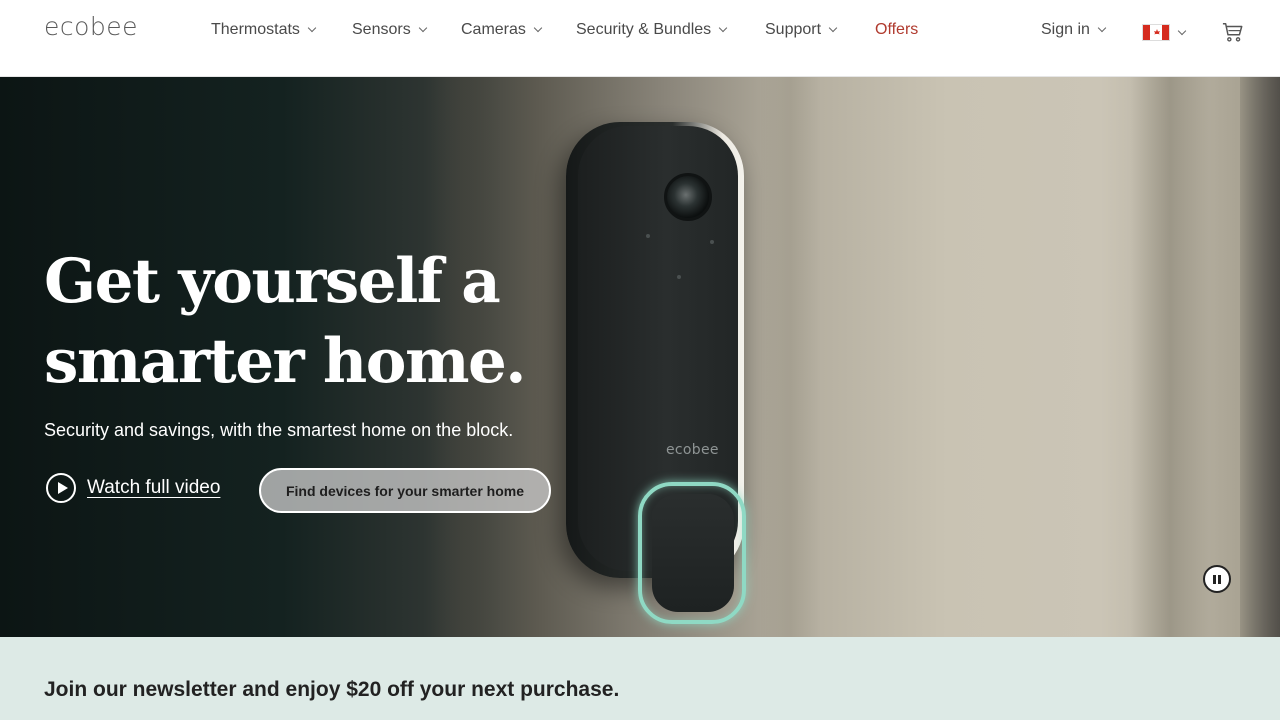  What do you see at coordinates (381, 29) in the screenshot?
I see `nav-sensors-label: Sensors` at bounding box center [381, 29].